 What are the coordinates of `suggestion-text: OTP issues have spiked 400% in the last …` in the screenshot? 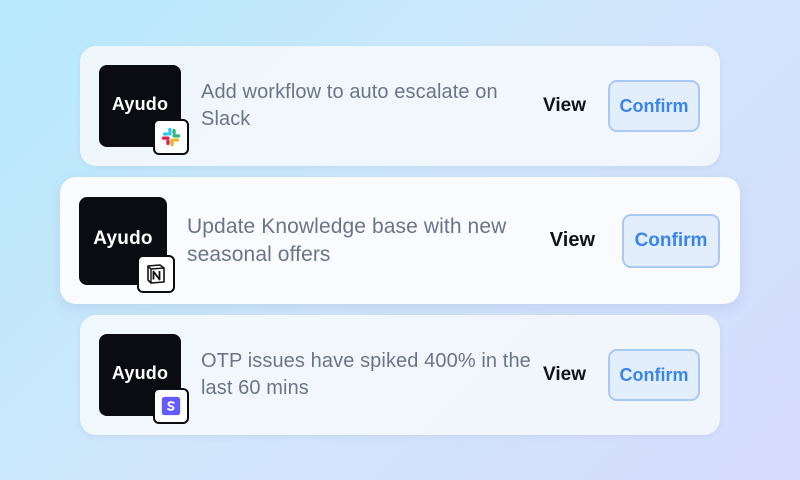 It's located at (366, 374).